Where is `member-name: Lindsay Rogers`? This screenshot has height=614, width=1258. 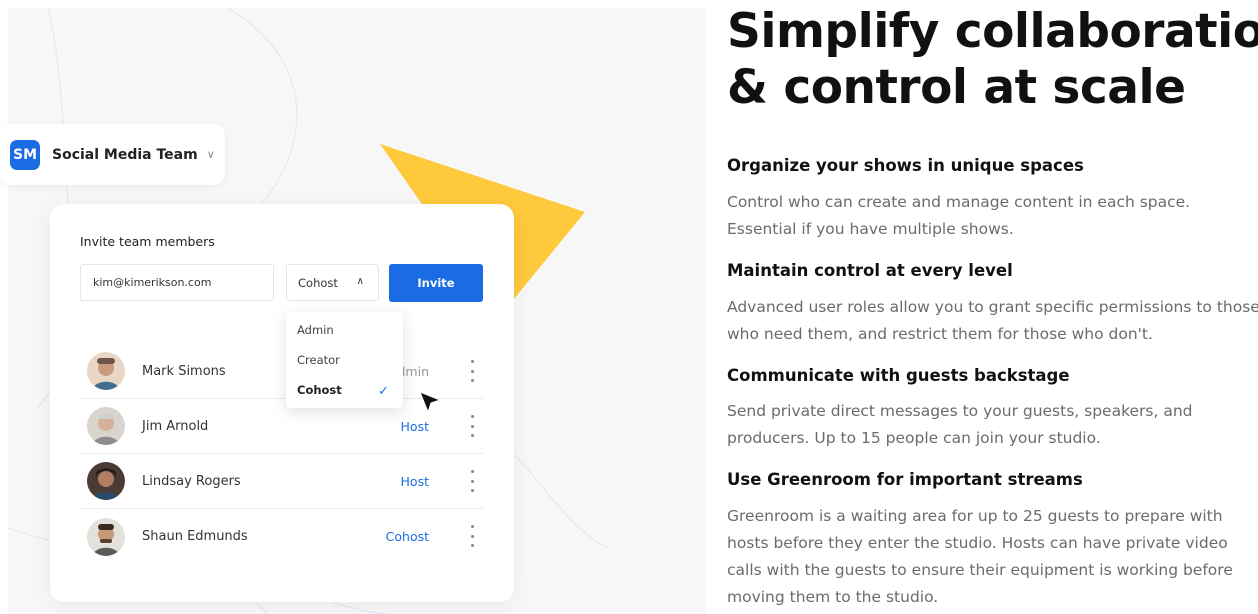 member-name: Lindsay Rogers is located at coordinates (191, 481).